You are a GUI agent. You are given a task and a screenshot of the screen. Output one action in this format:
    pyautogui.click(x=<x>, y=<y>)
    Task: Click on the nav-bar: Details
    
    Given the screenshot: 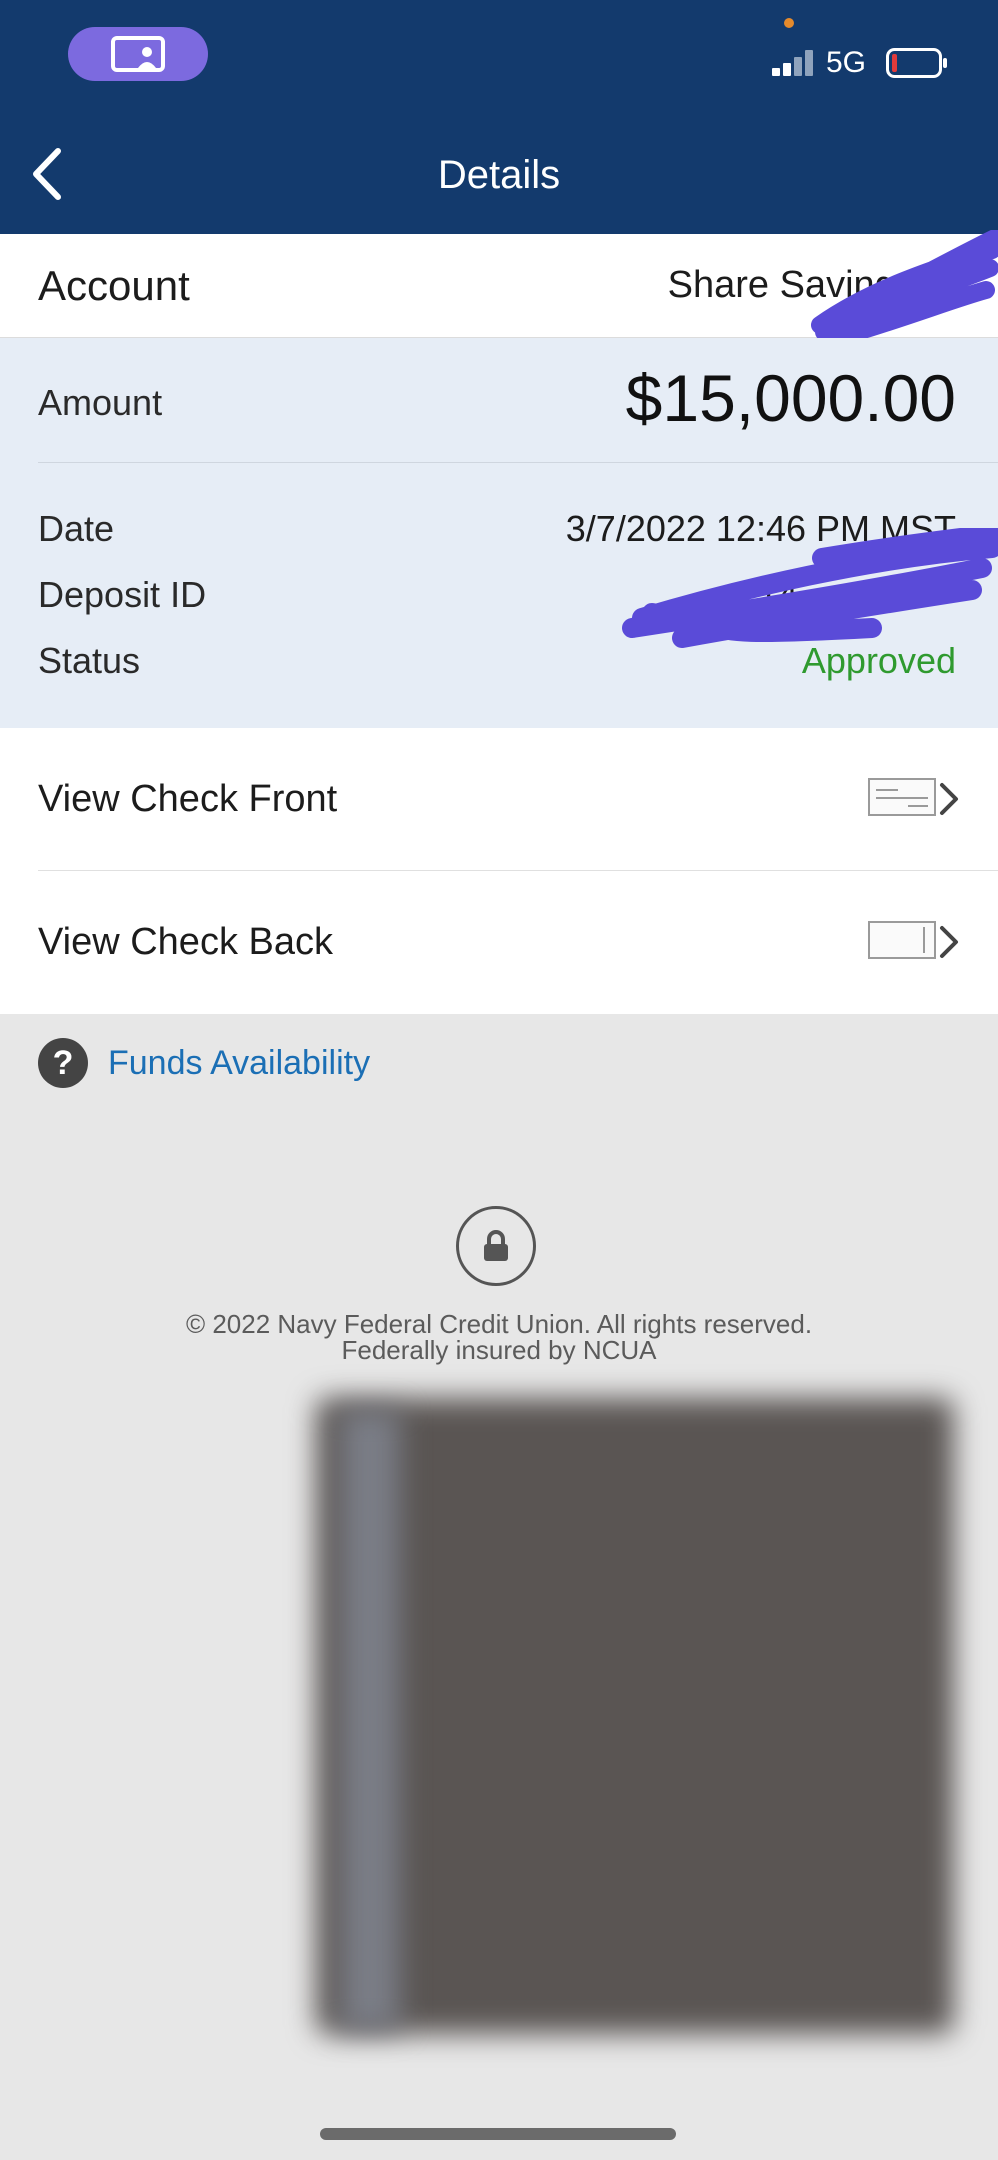 What is the action you would take?
    pyautogui.click(x=499, y=172)
    